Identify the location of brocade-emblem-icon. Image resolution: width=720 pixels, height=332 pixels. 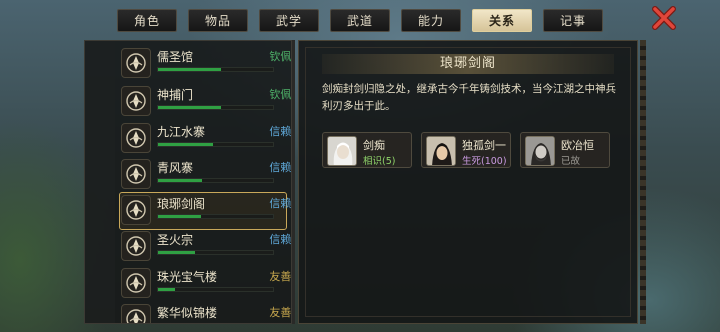
(136, 313).